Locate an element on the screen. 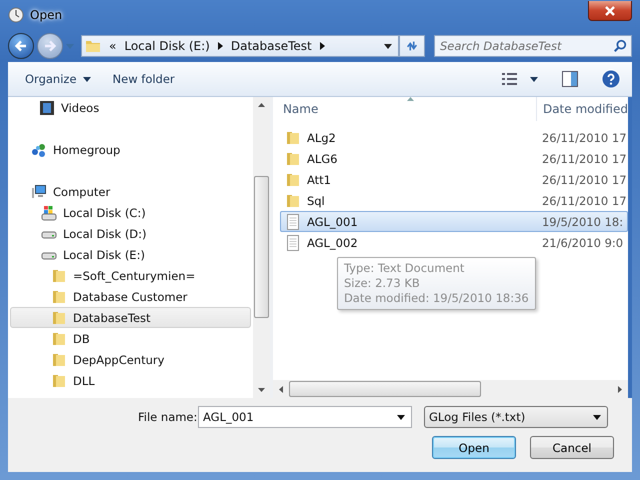  nav-item: Computer is located at coordinates (130, 191).